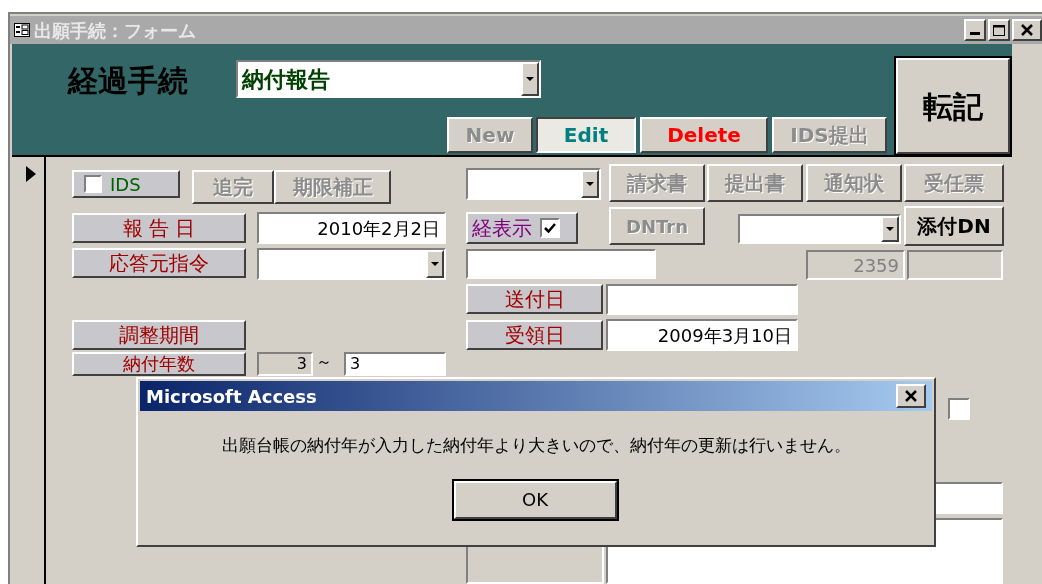 Image resolution: width=1042 pixels, height=584 pixels. Describe the element at coordinates (954, 183) in the screenshot. I see `document-button: 受任票` at that location.